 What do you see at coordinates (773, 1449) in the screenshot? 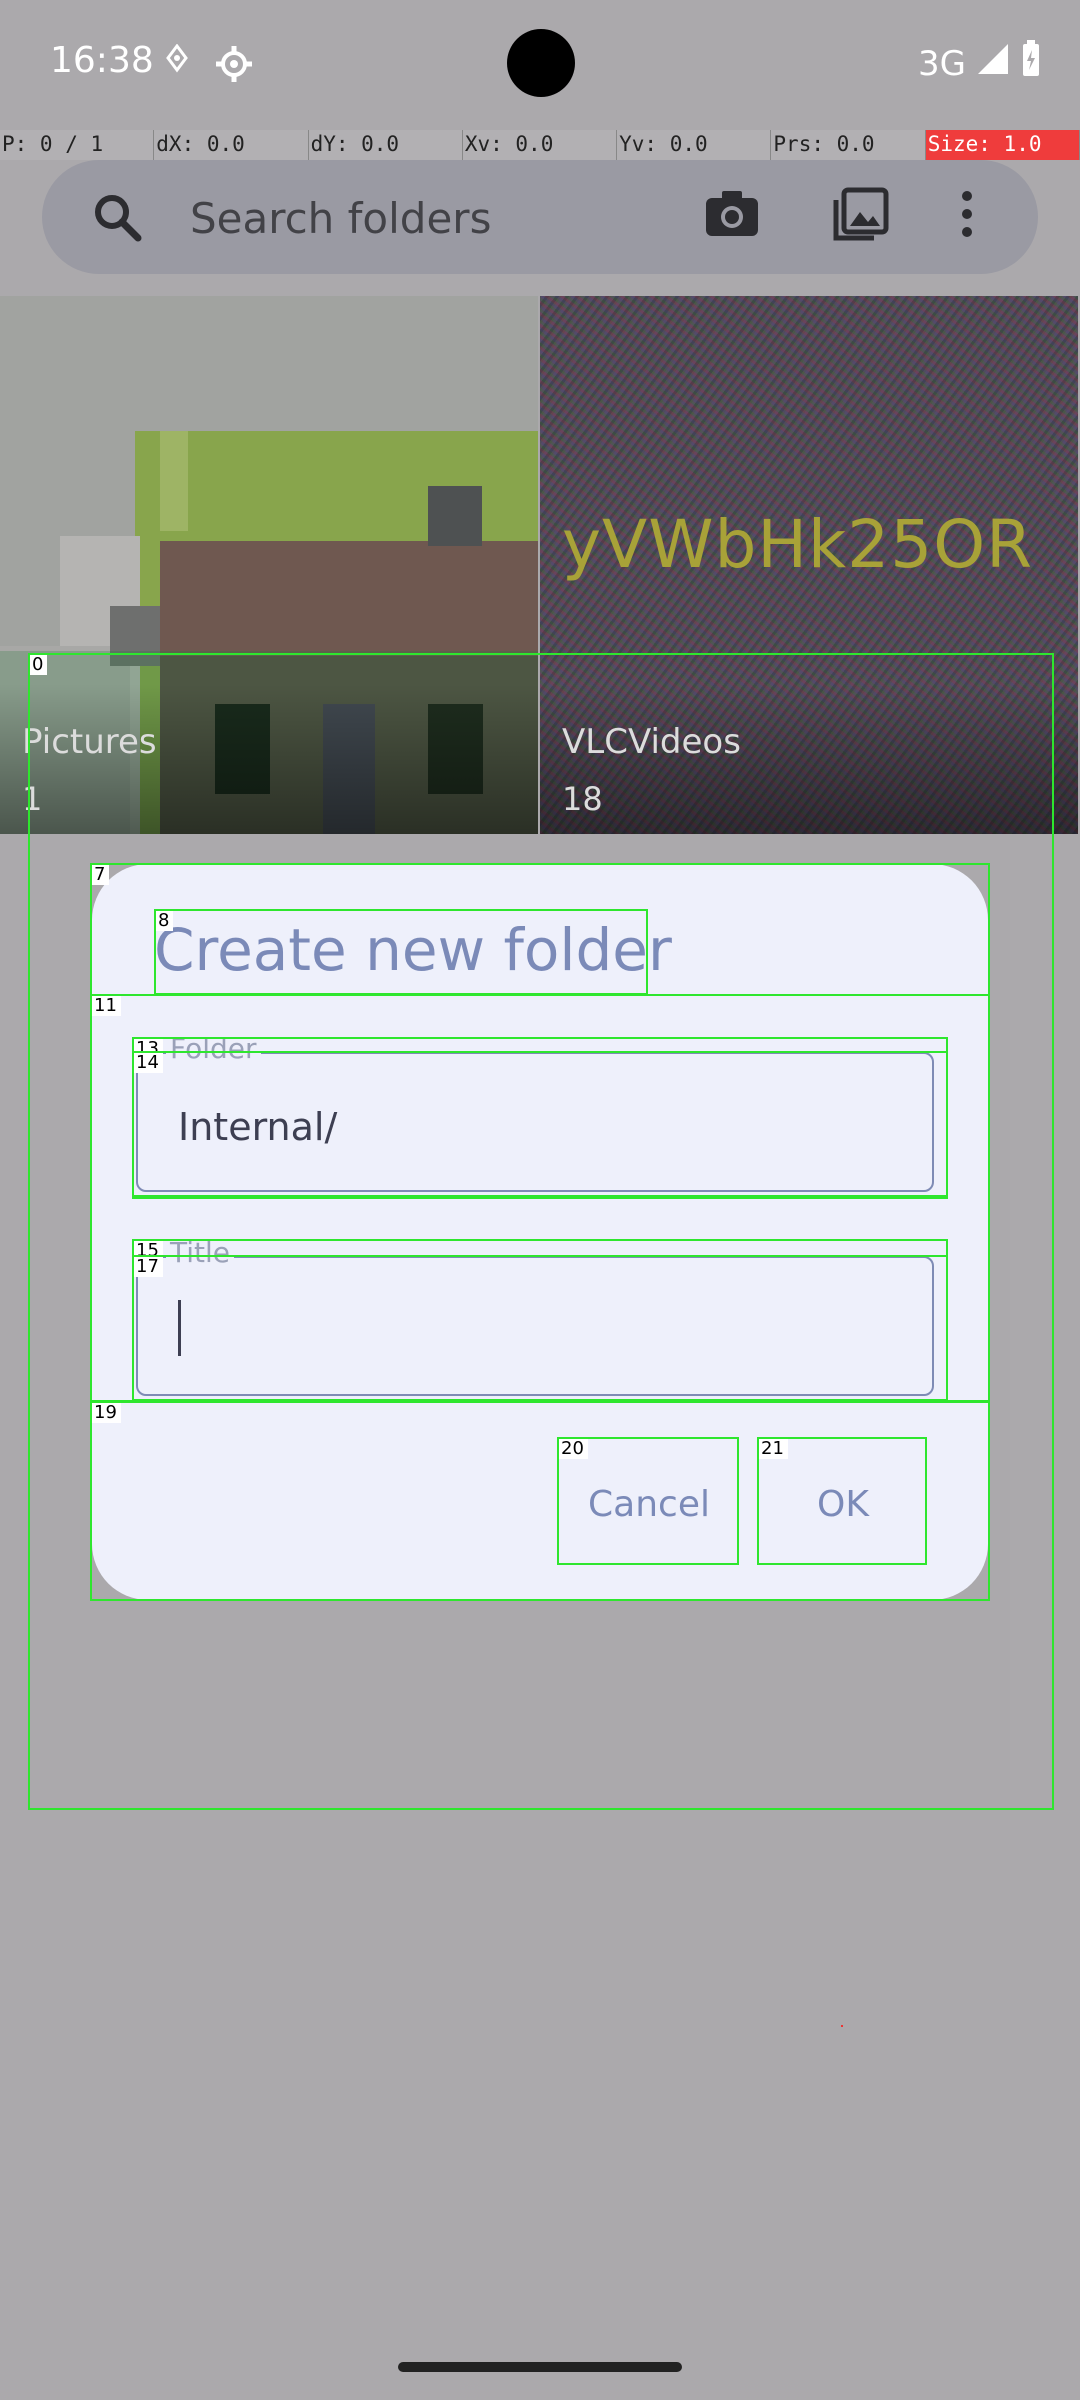
I see `overlay-label: 21` at bounding box center [773, 1449].